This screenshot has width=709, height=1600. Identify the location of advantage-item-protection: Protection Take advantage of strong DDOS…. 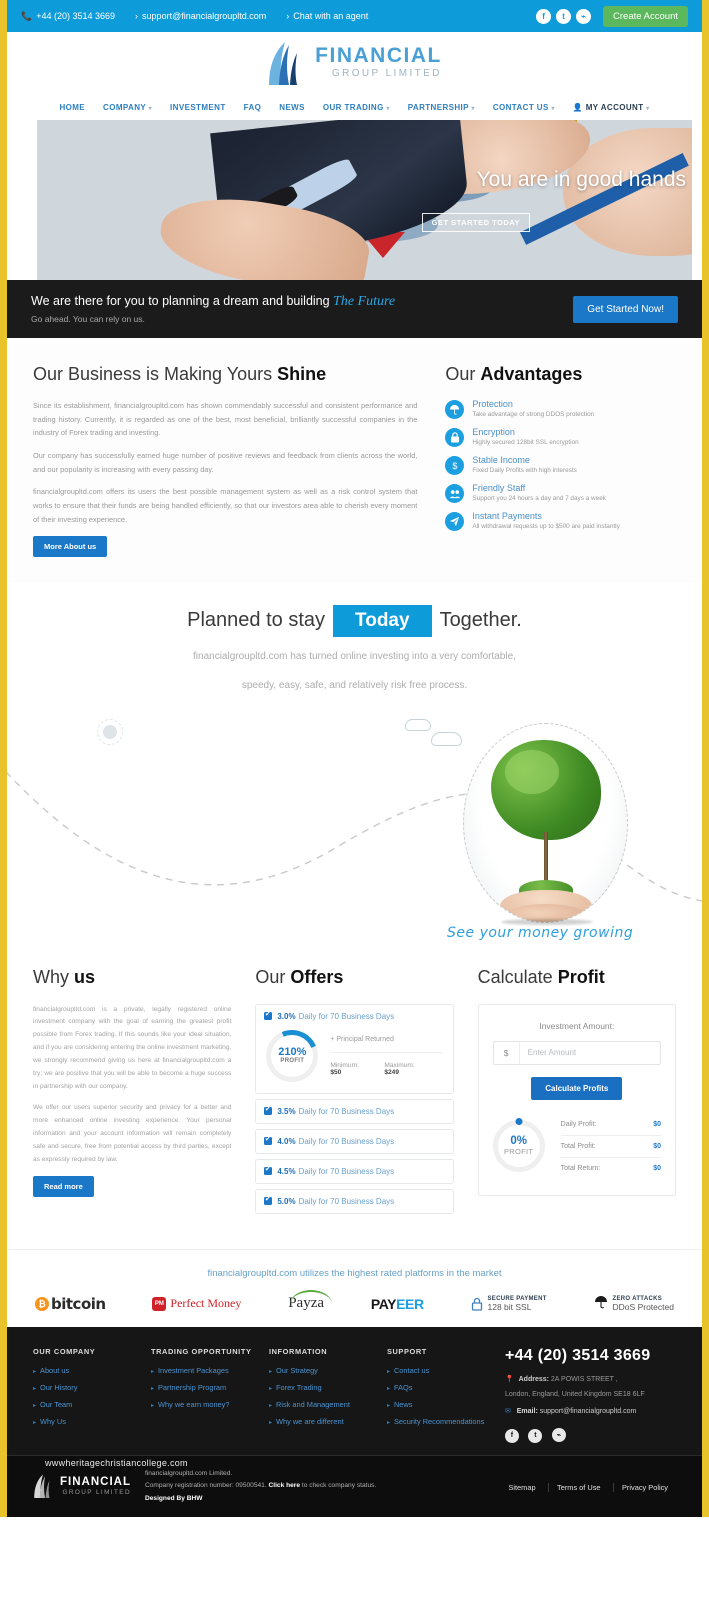
(560, 409).